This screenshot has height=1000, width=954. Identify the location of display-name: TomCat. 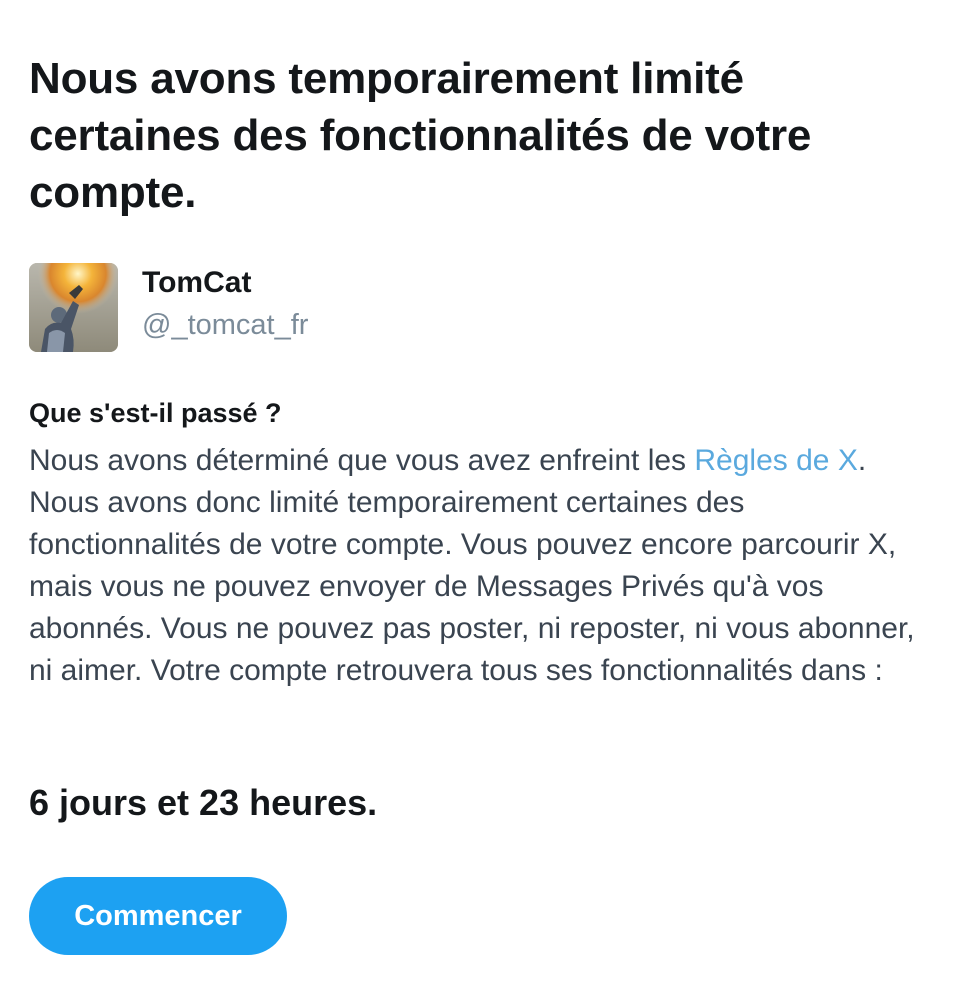
(197, 282).